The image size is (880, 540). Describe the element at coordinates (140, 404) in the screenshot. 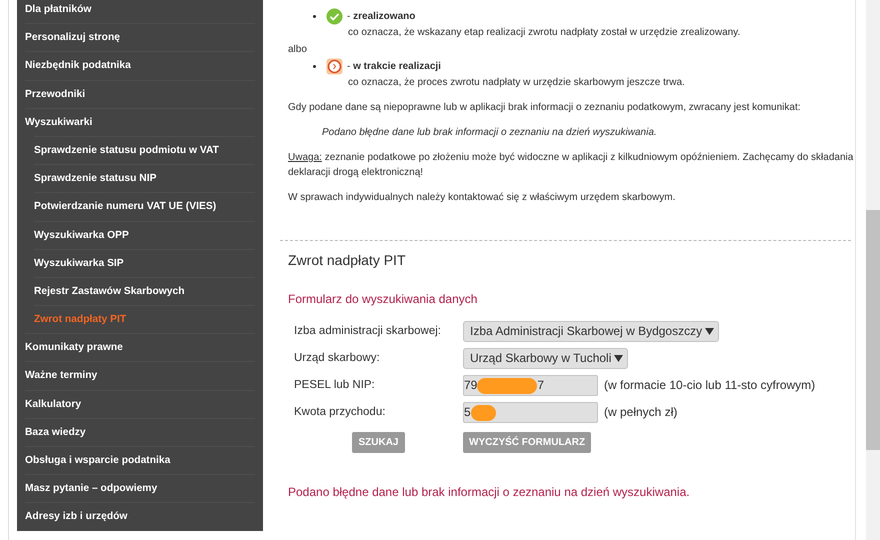

I see `sidebar-item: Kalkulatory` at that location.